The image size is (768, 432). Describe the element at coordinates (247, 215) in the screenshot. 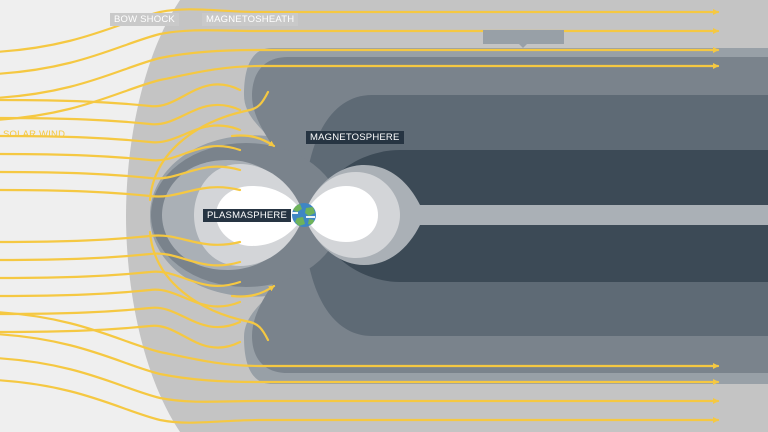

I see `plasmasphere-label: PLASMASPHERE` at that location.